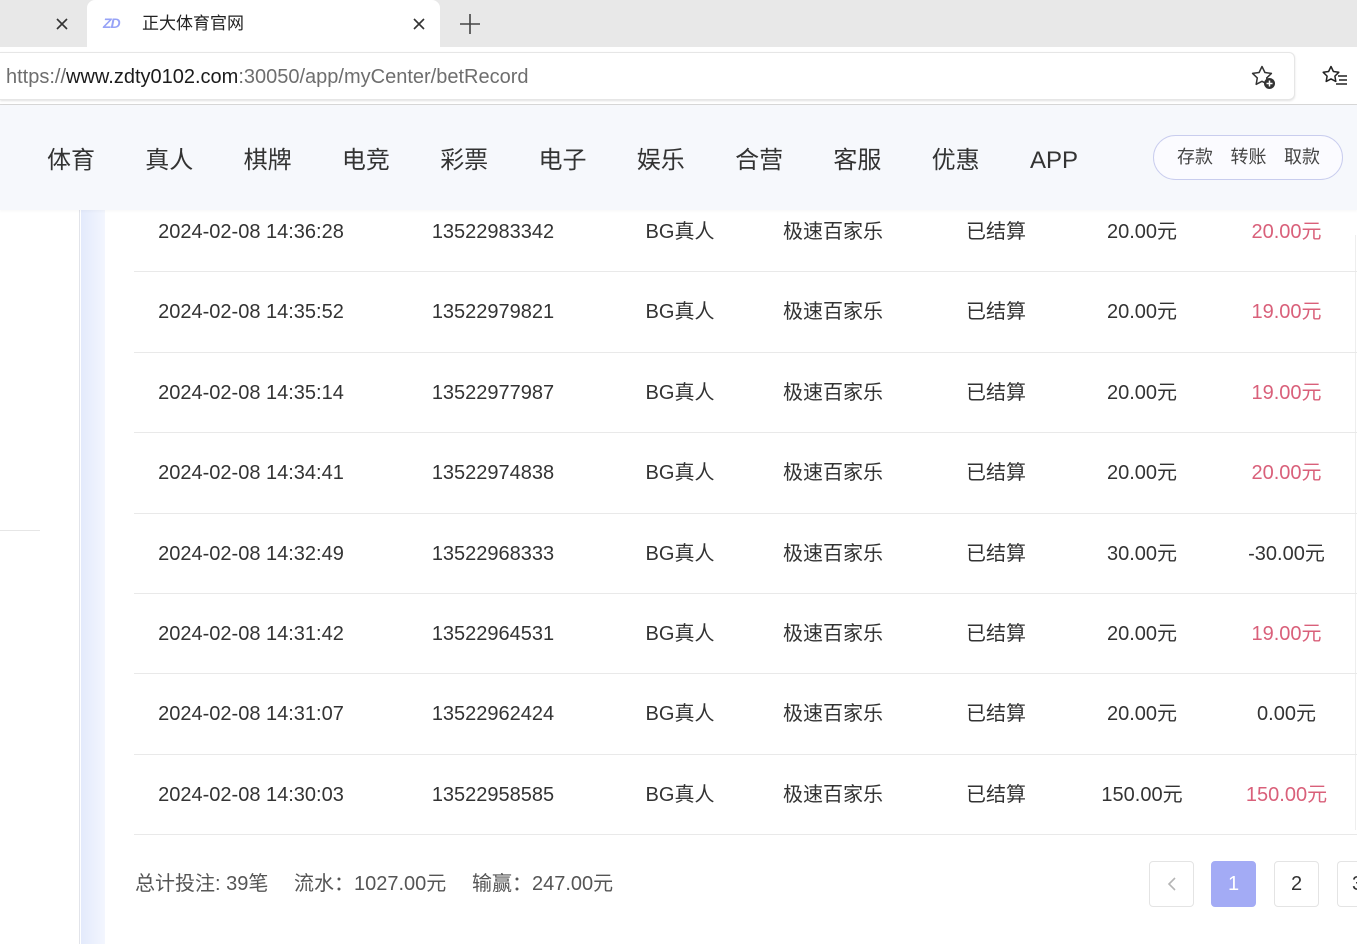 The width and height of the screenshot is (1357, 944). I want to click on sidebar-divider, so click(20, 530).